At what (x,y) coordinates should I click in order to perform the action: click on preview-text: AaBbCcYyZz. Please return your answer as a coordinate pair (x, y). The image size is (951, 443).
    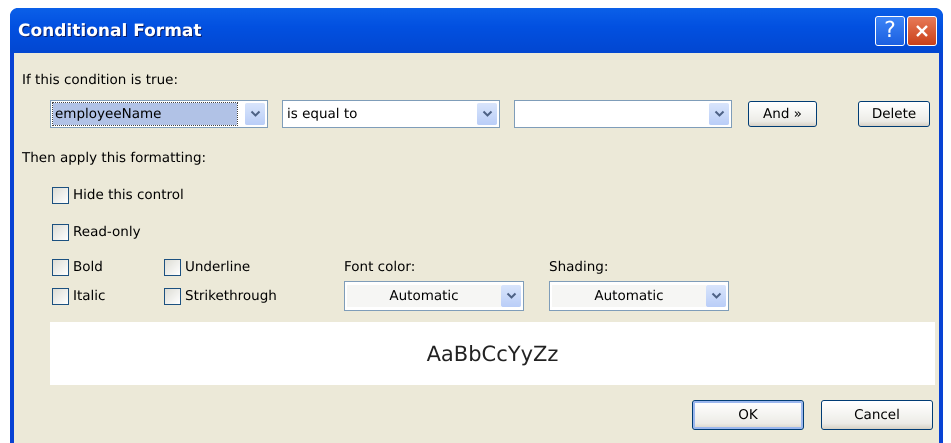
    Looking at the image, I should click on (492, 354).